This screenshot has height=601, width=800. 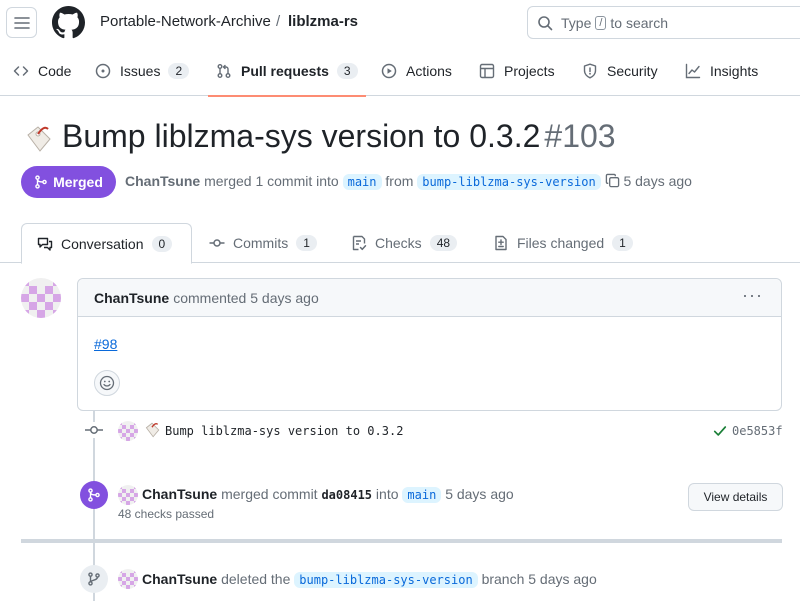 I want to click on github-logo-icon, so click(x=68, y=22).